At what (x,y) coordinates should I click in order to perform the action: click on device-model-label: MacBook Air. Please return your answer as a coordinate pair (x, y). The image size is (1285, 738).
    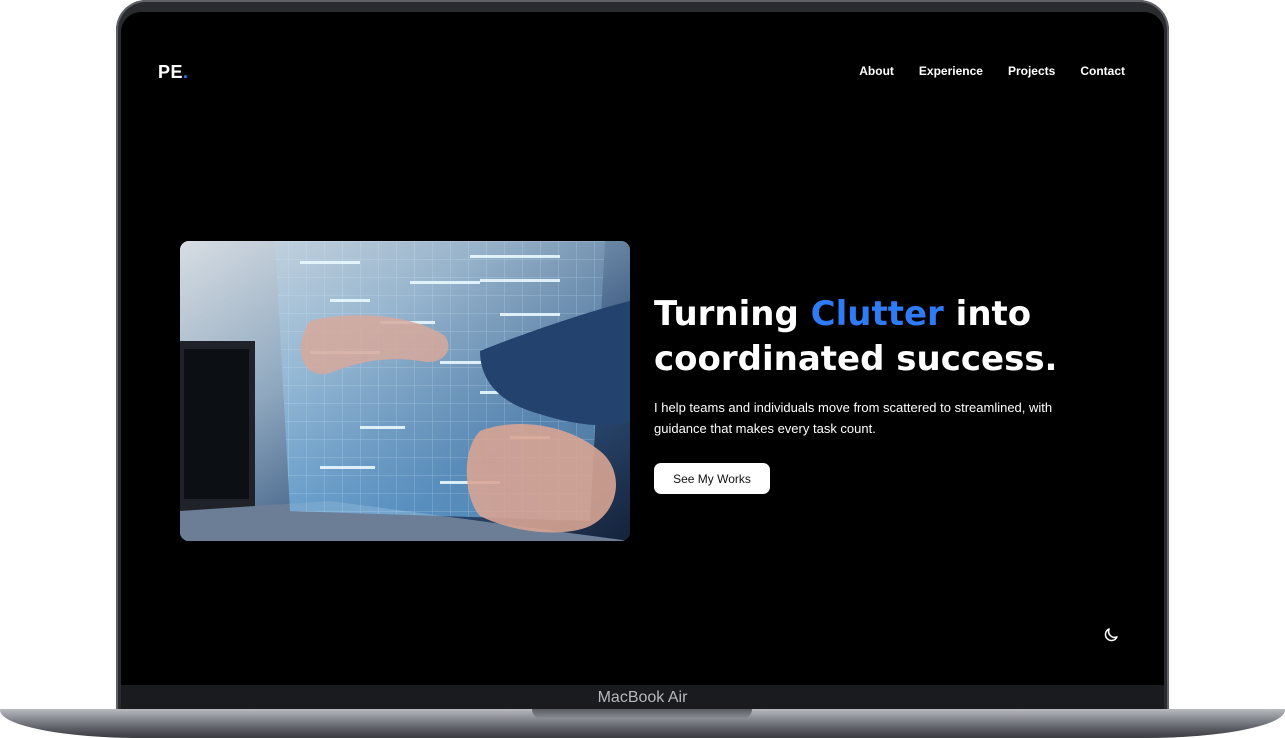
    Looking at the image, I should click on (642, 697).